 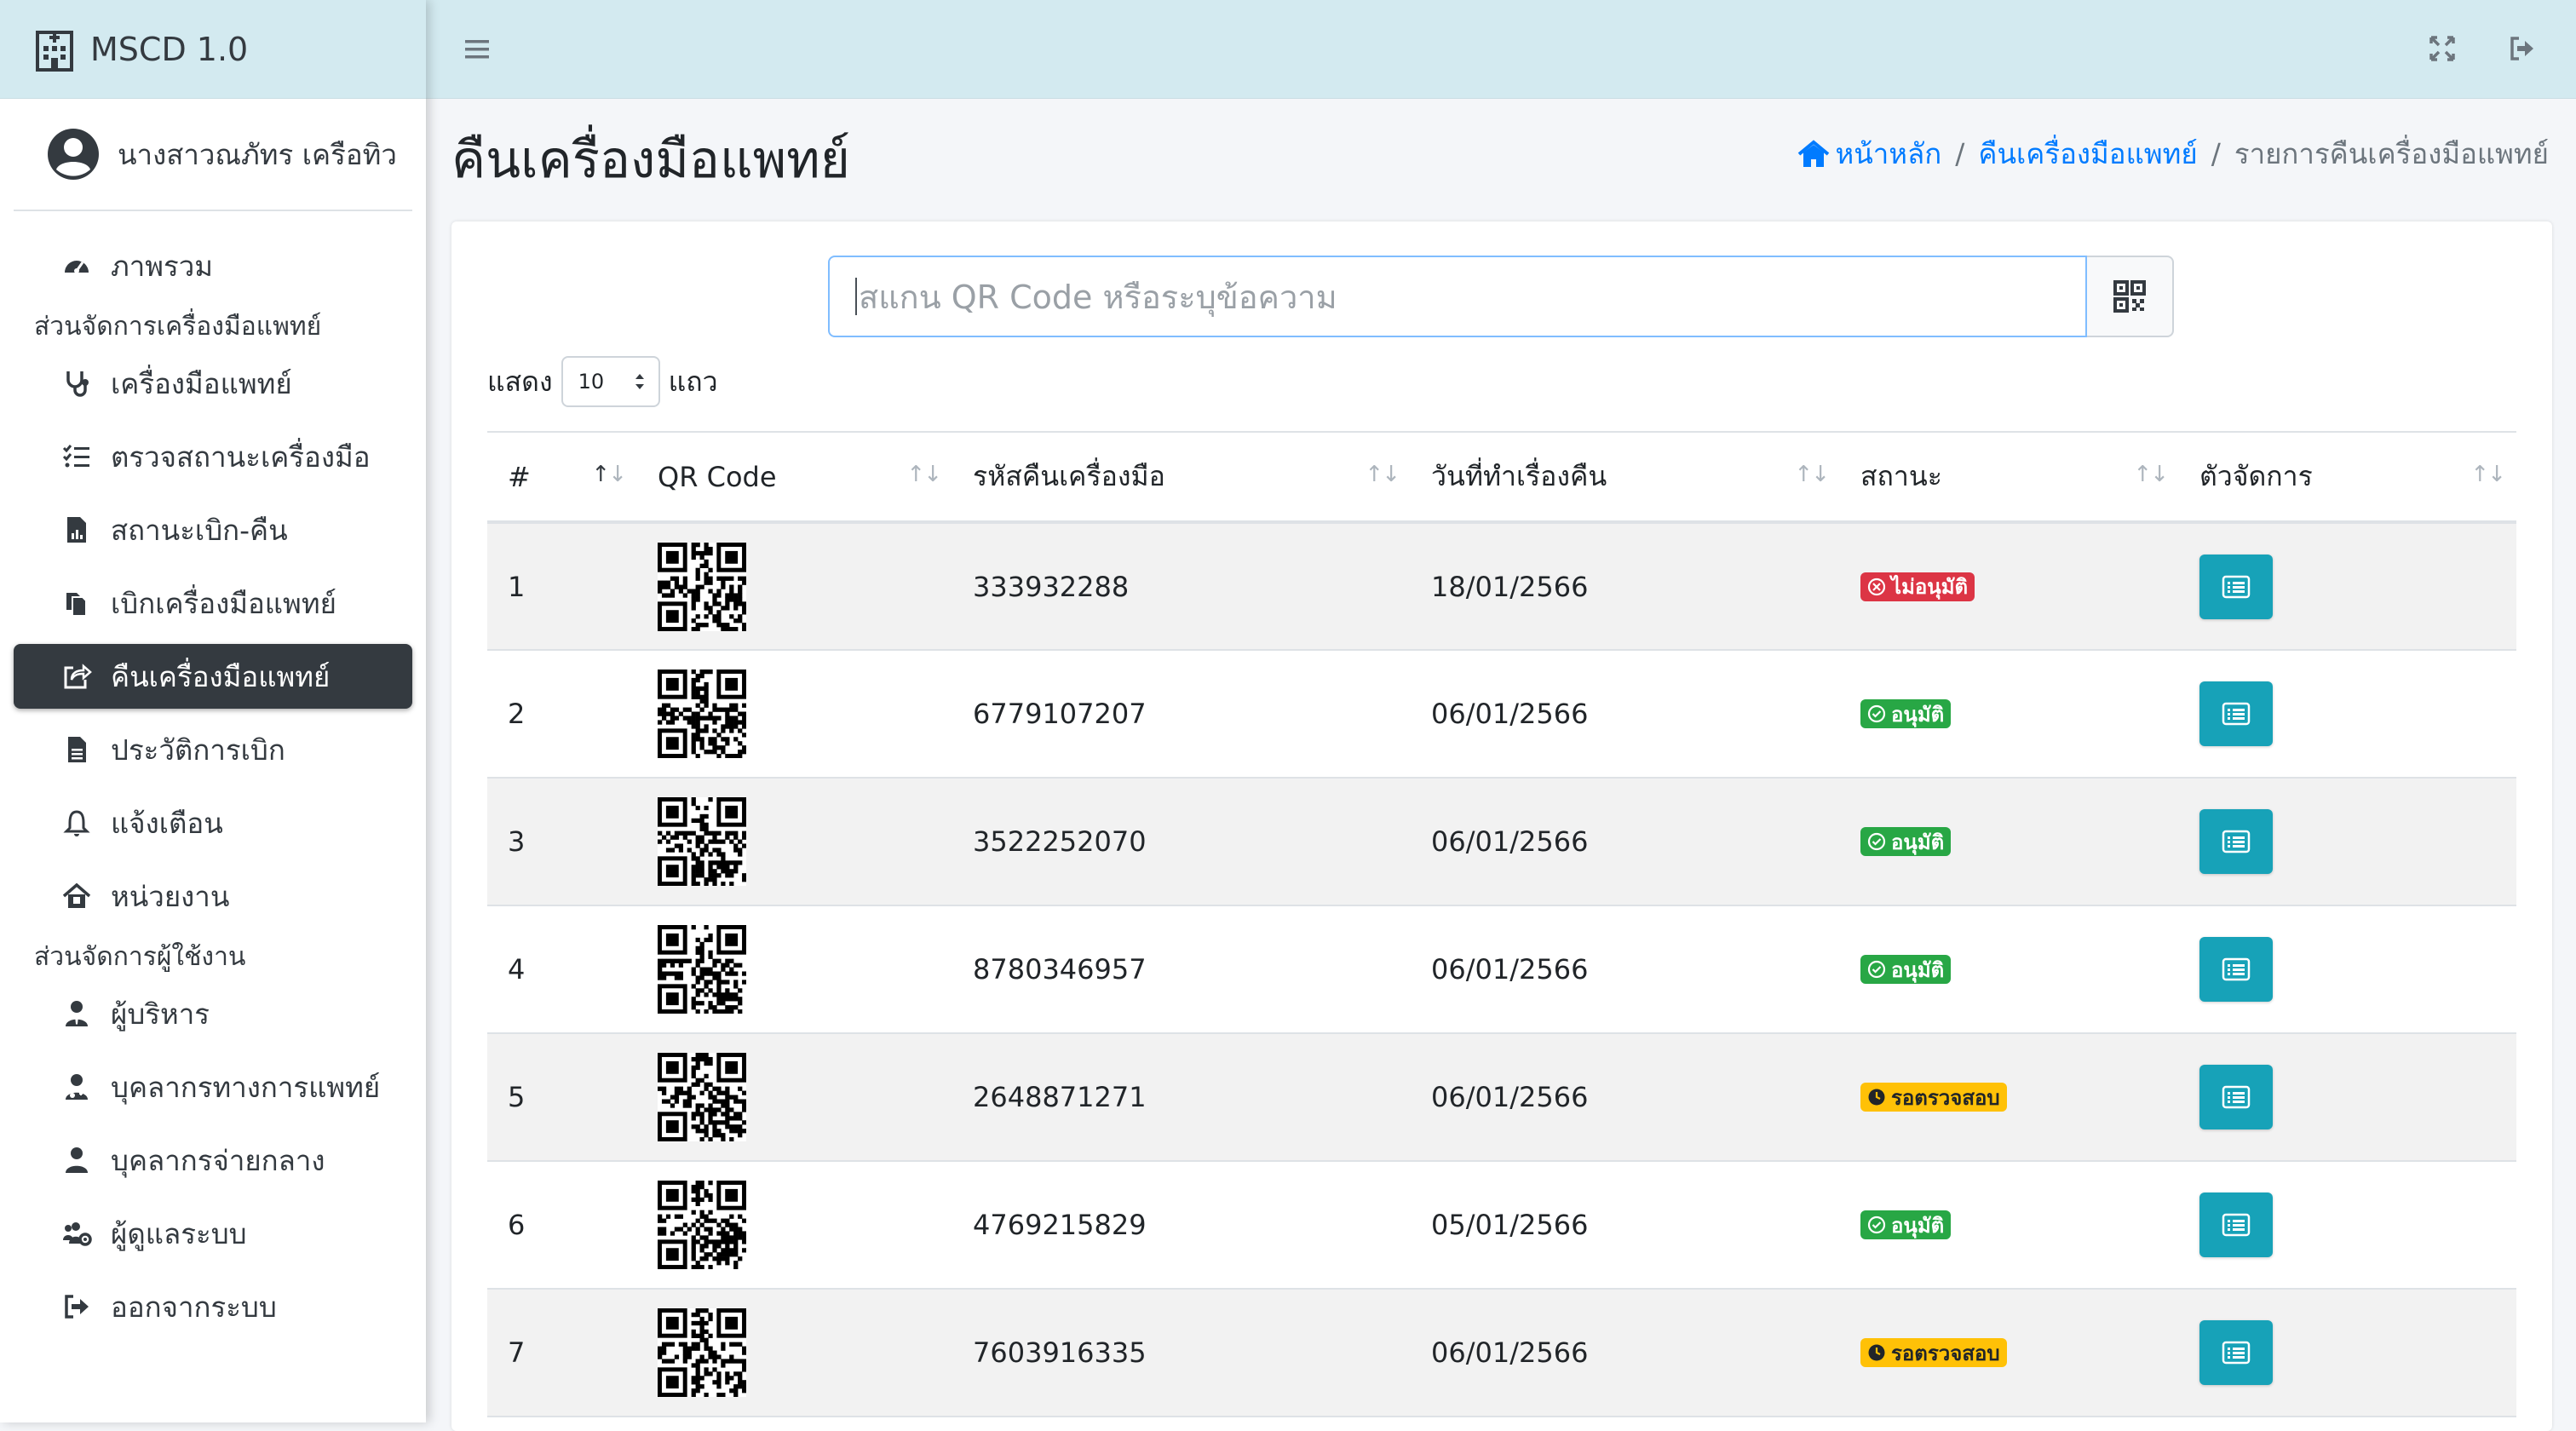 I want to click on fullscreen-icon, so click(x=2443, y=48).